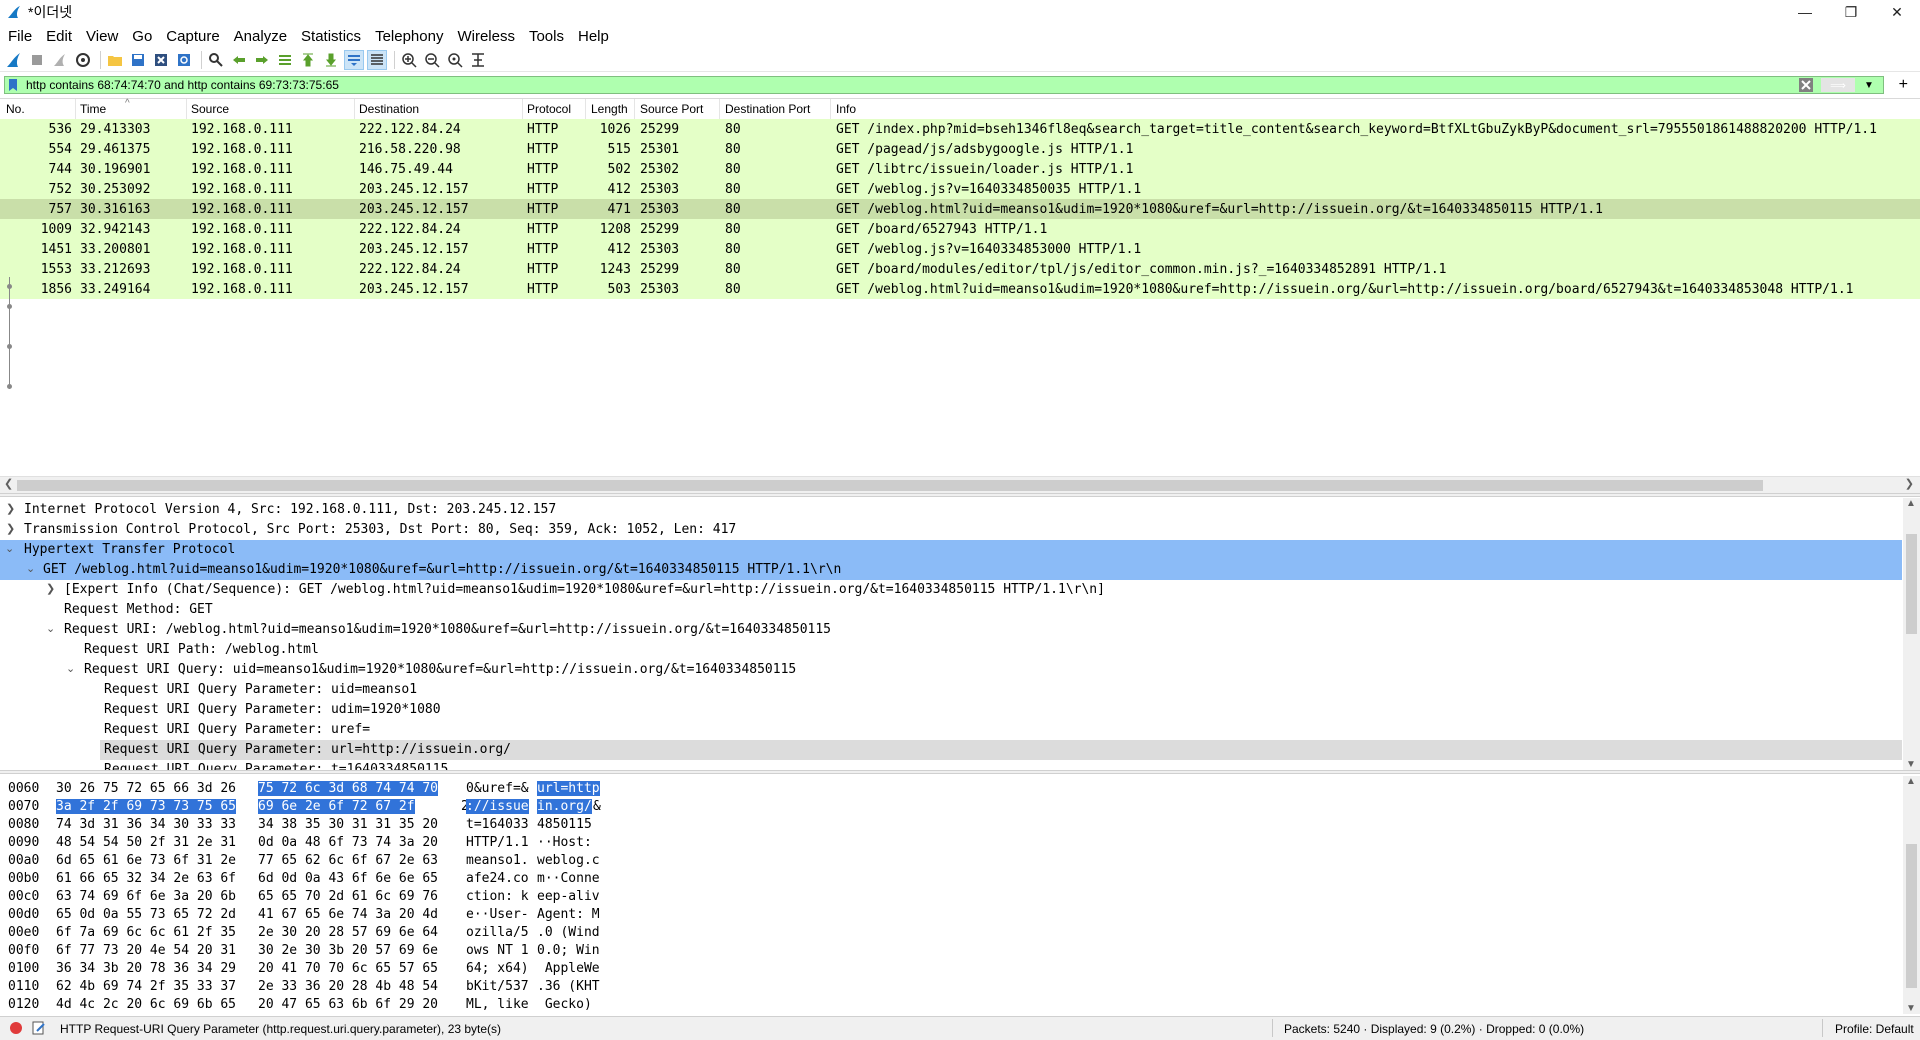 The image size is (1920, 1040). What do you see at coordinates (409, 60) in the screenshot?
I see `zoom-in-button` at bounding box center [409, 60].